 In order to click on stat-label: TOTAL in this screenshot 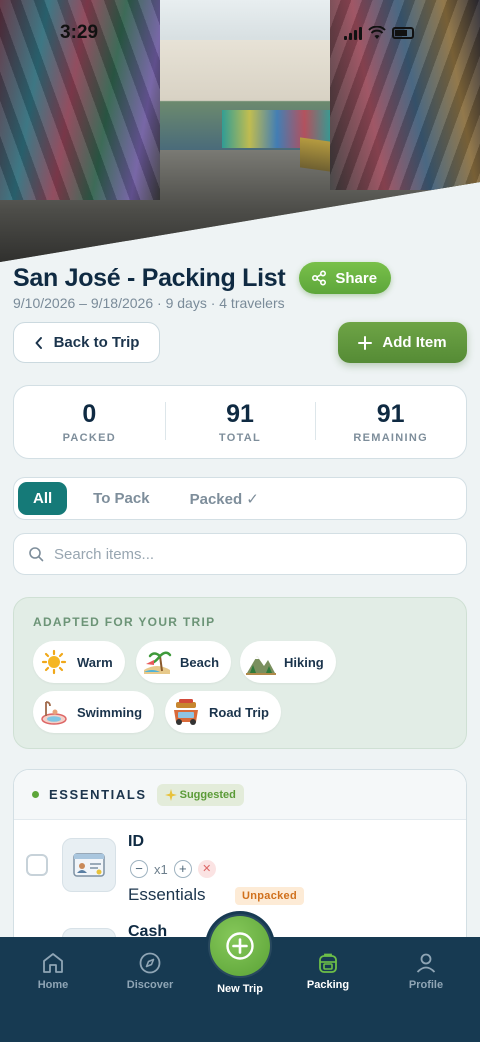, I will do `click(240, 438)`.